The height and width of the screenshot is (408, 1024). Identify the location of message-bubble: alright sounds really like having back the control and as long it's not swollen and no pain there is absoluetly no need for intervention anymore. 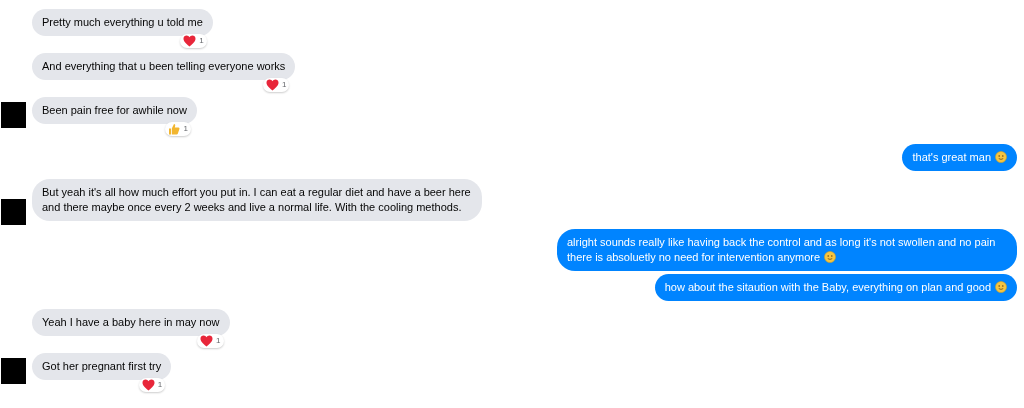
(787, 250).